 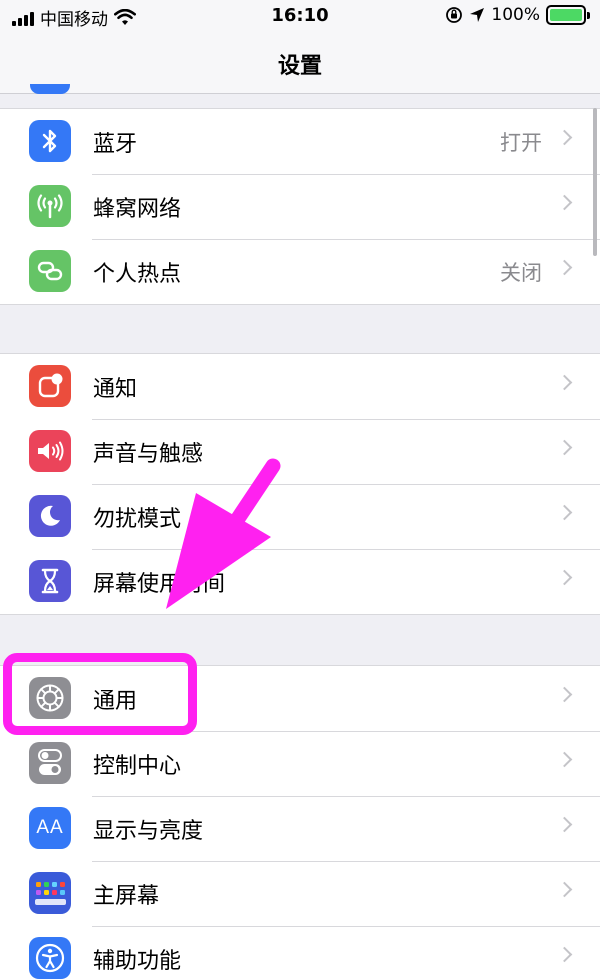 What do you see at coordinates (50, 89) in the screenshot?
I see `clipped-row-icon` at bounding box center [50, 89].